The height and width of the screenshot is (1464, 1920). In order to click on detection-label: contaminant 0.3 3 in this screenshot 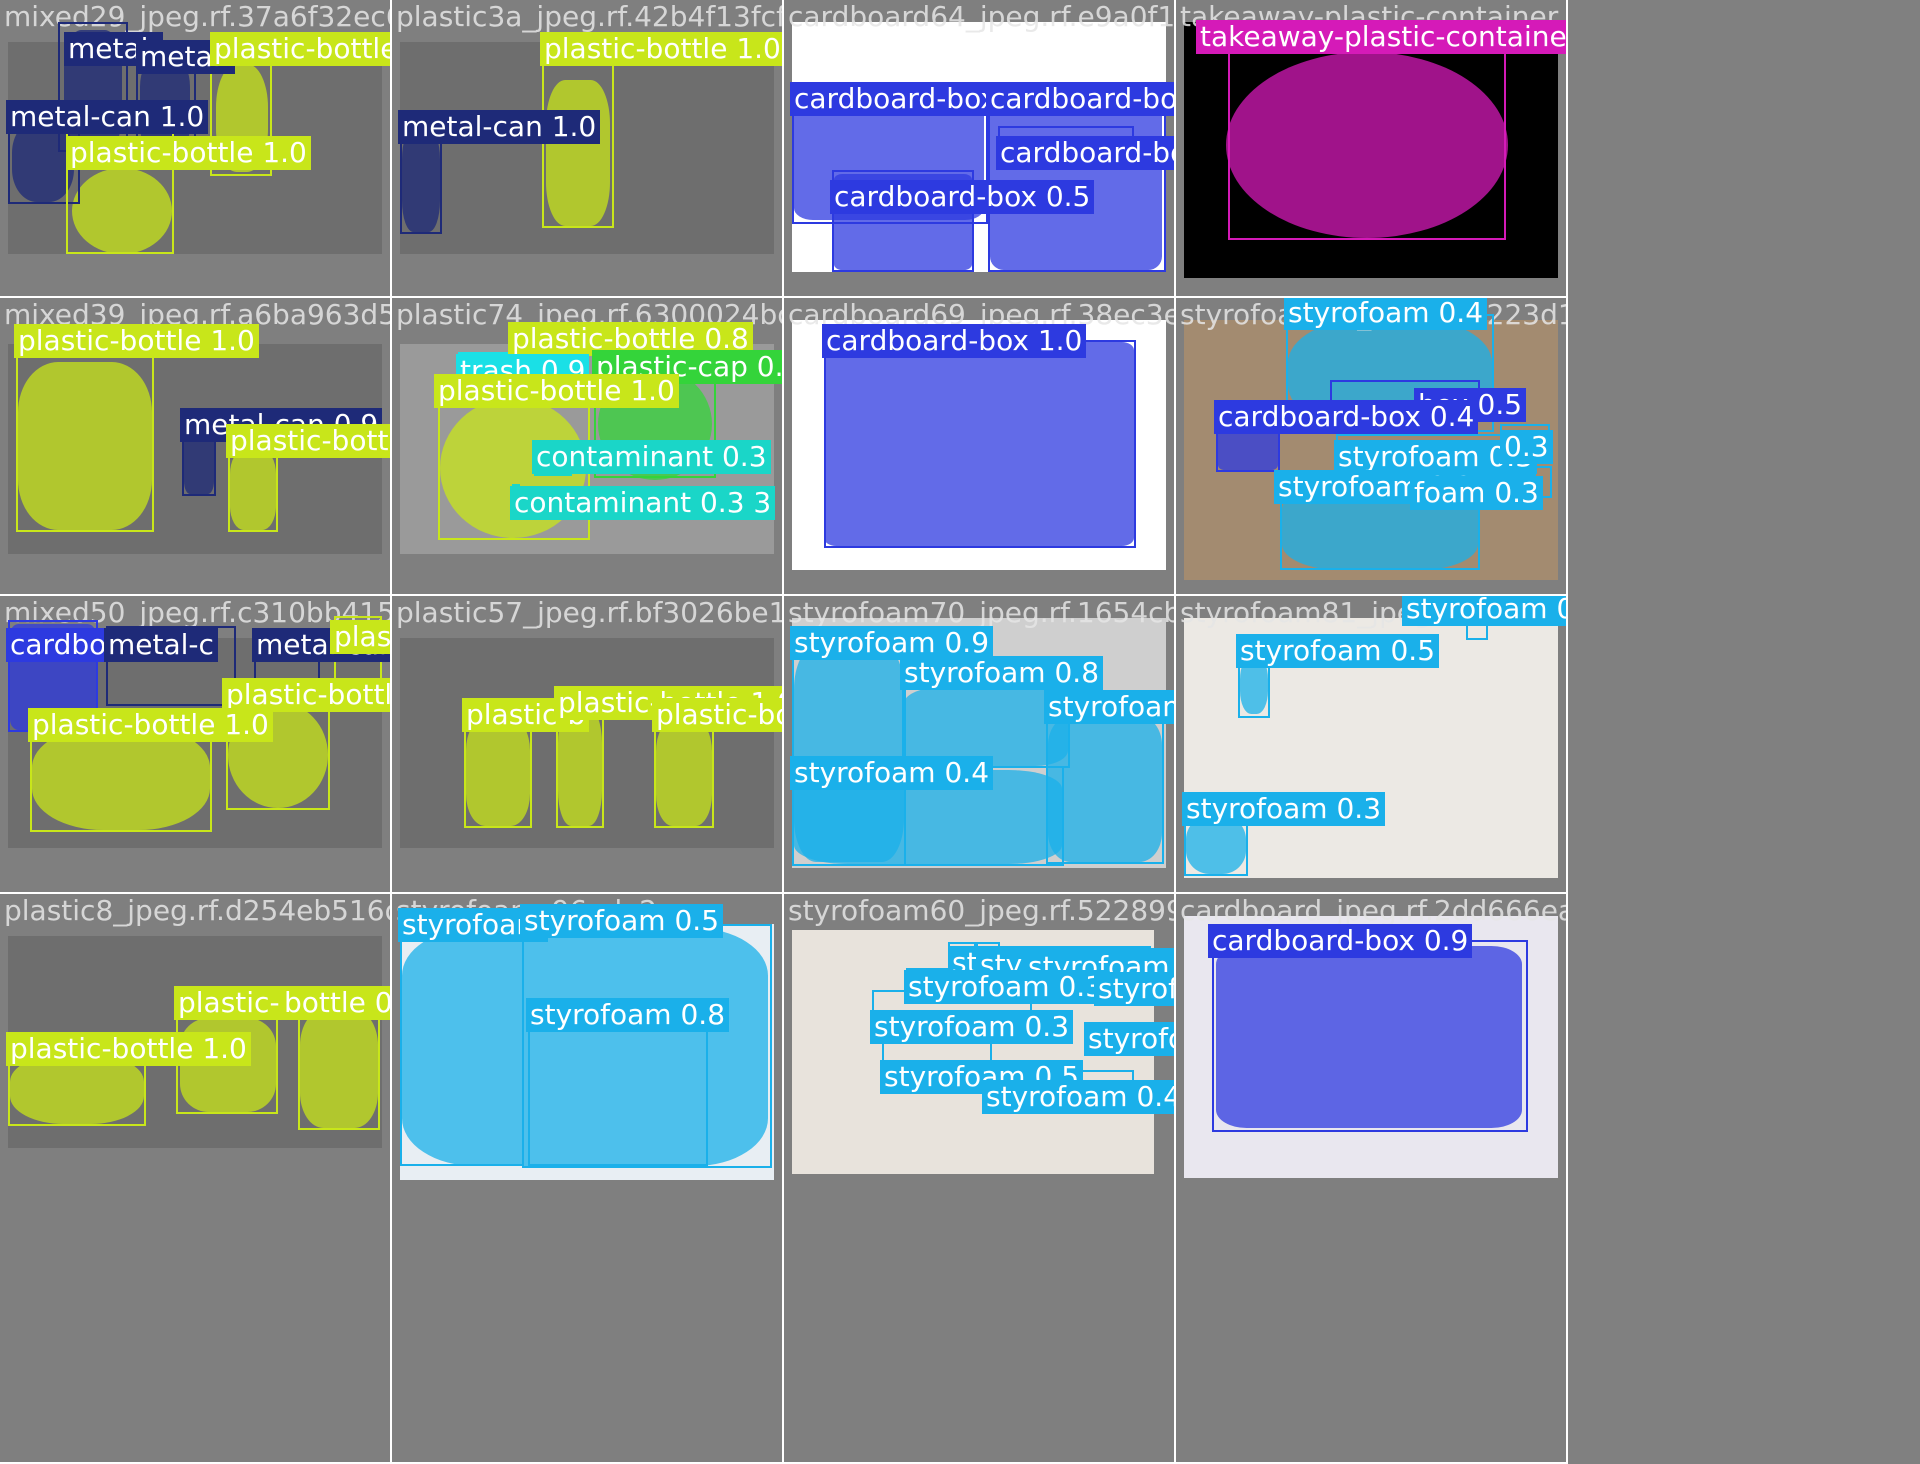, I will do `click(643, 503)`.